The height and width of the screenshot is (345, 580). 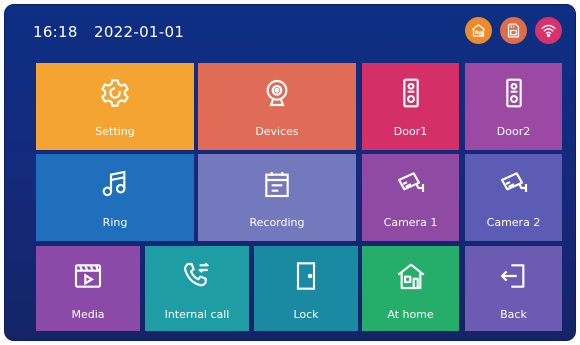 I want to click on music-note-icon, so click(x=114, y=183).